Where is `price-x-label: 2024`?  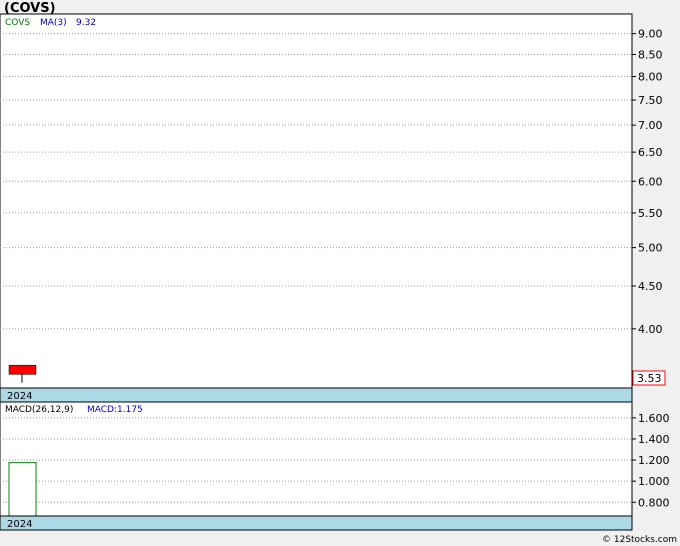
price-x-label: 2024 is located at coordinates (19, 396).